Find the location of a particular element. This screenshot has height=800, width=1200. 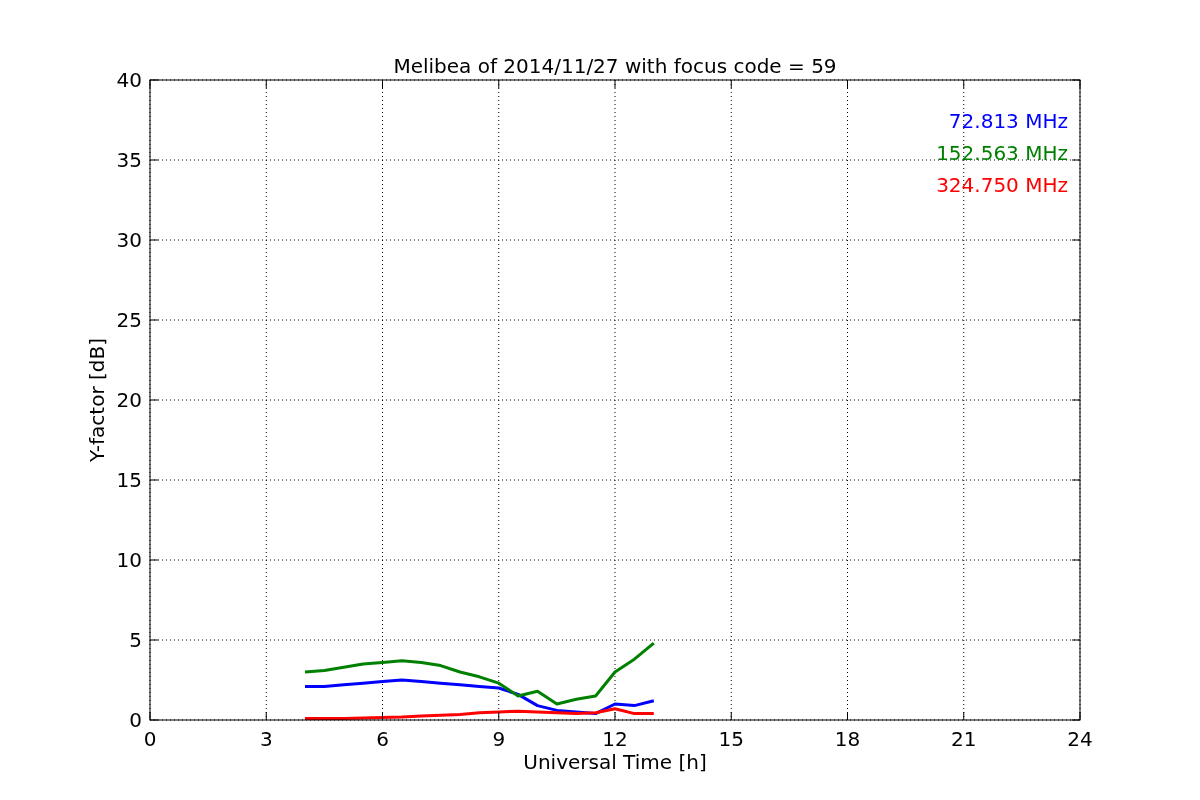

x-tick-label: 9 is located at coordinates (499, 739).